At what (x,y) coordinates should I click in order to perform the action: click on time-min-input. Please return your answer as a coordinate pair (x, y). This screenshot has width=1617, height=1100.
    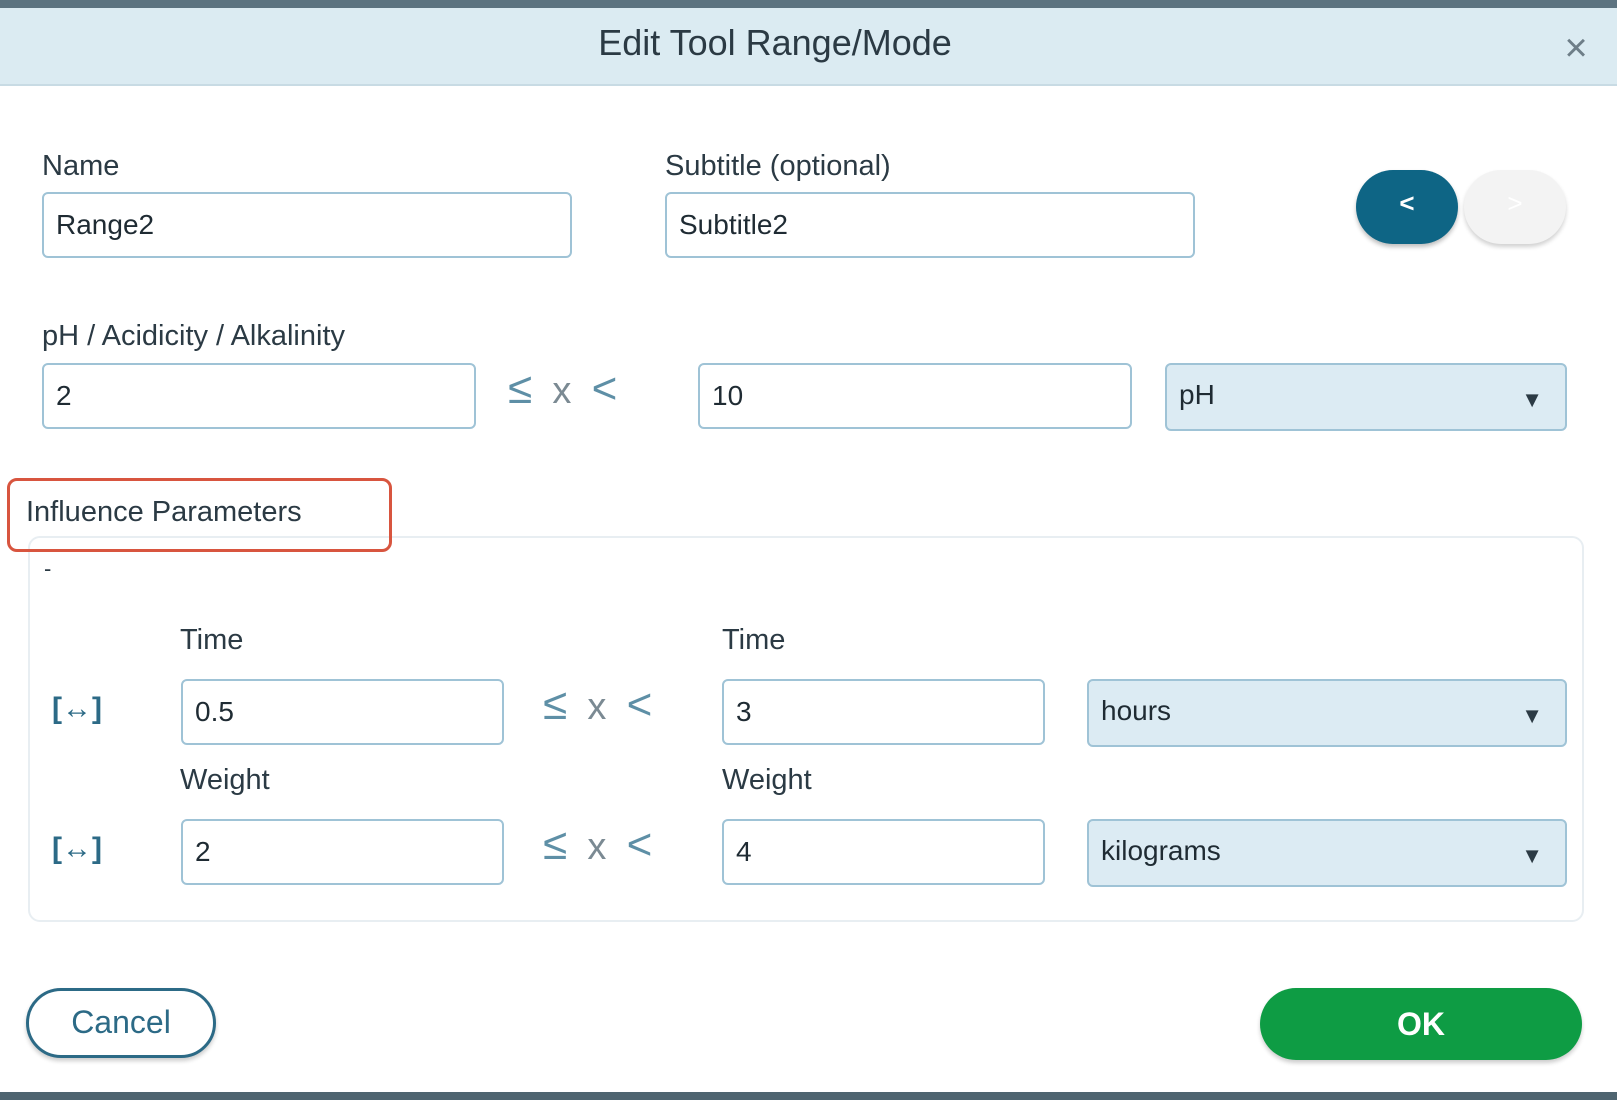
    Looking at the image, I should click on (342, 712).